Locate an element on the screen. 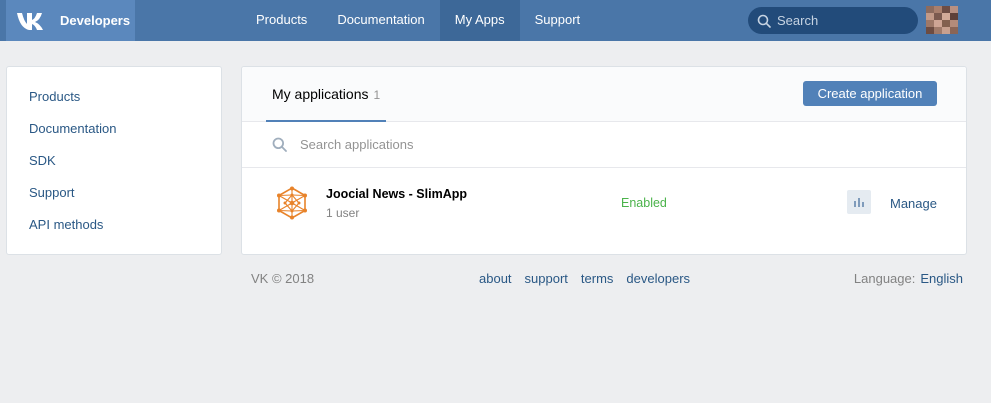 This screenshot has height=403, width=991. sidebar-item-support: Support is located at coordinates (114, 193).